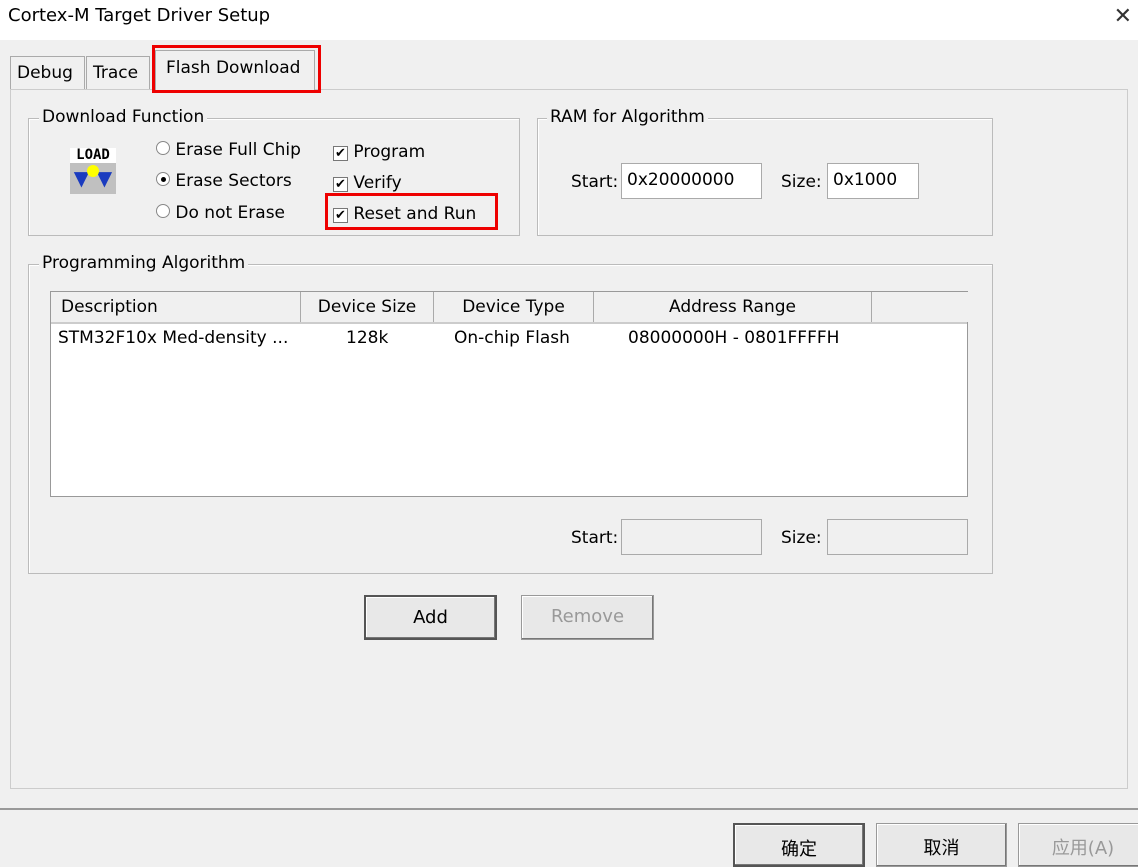 Image resolution: width=1138 pixels, height=867 pixels. I want to click on radio-label: Erase Full Chip, so click(238, 150).